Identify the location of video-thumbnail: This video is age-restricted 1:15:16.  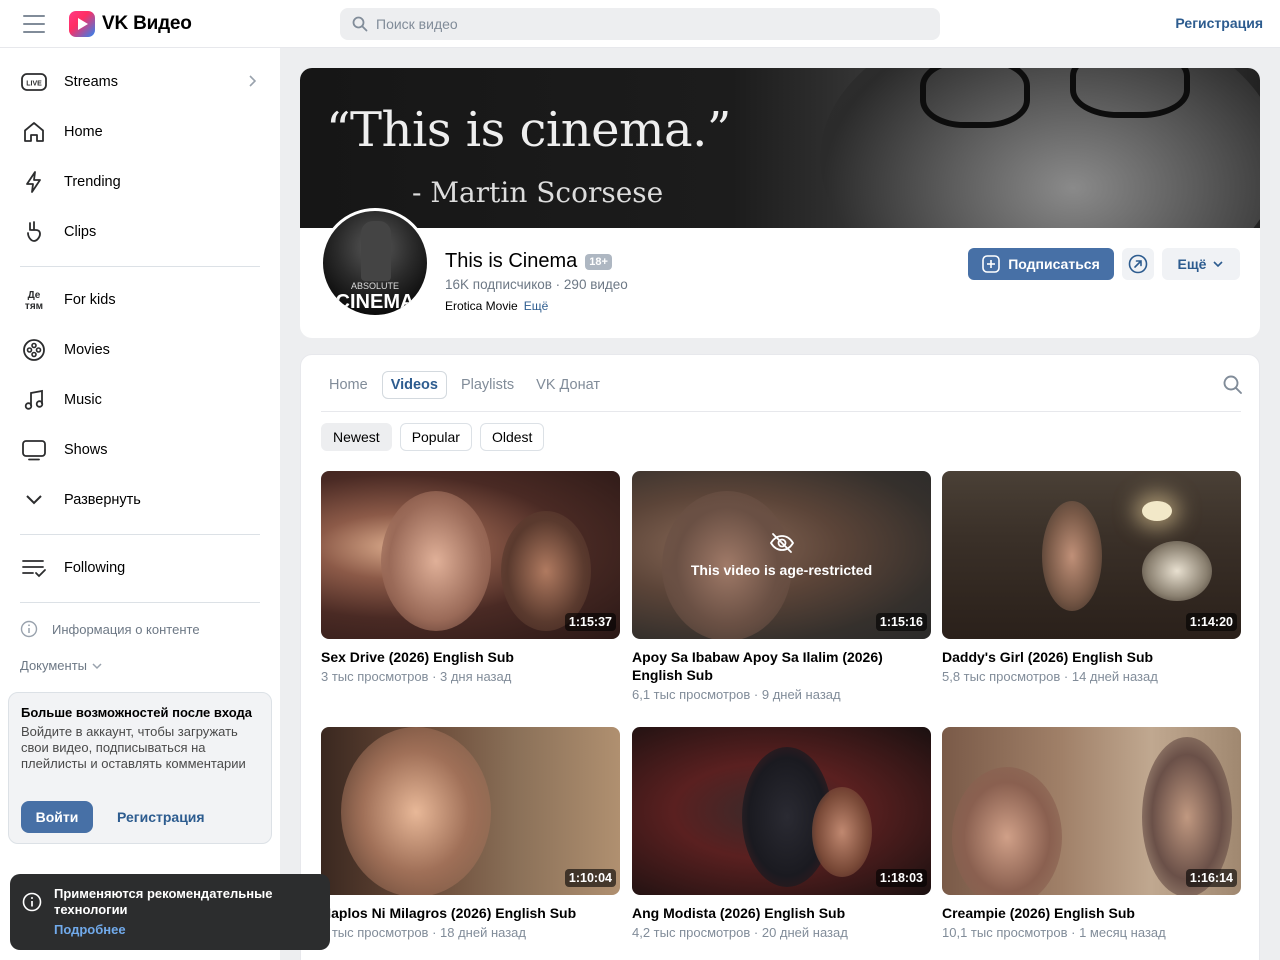
(781, 555).